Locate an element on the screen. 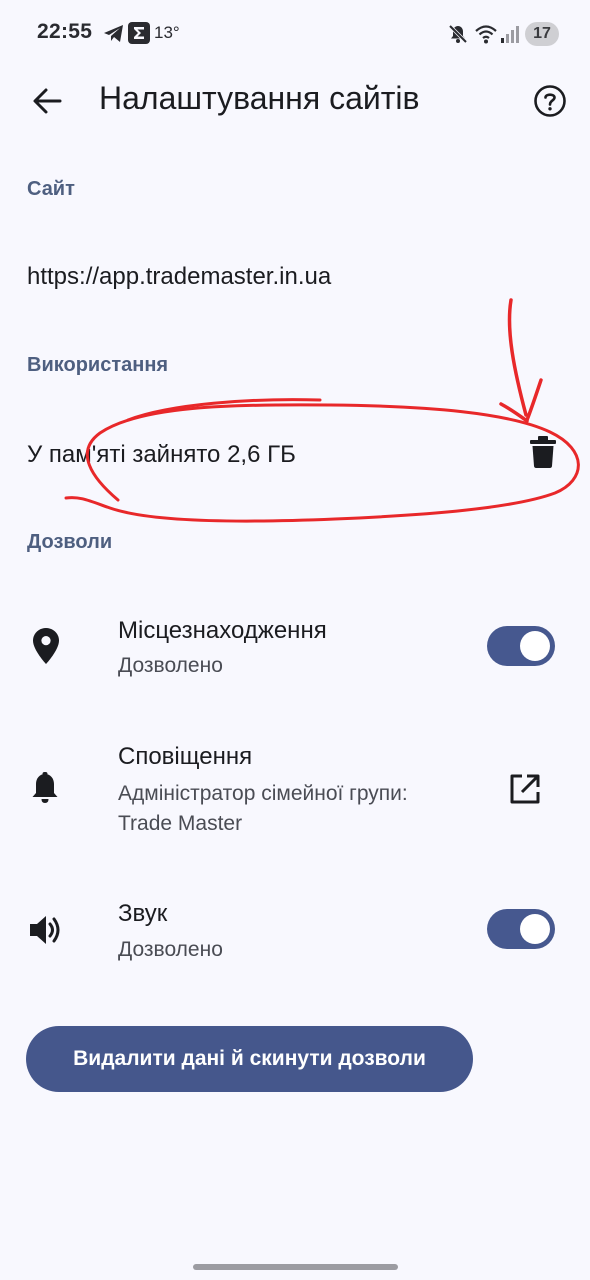  arrow-back-icon is located at coordinates (47, 101).